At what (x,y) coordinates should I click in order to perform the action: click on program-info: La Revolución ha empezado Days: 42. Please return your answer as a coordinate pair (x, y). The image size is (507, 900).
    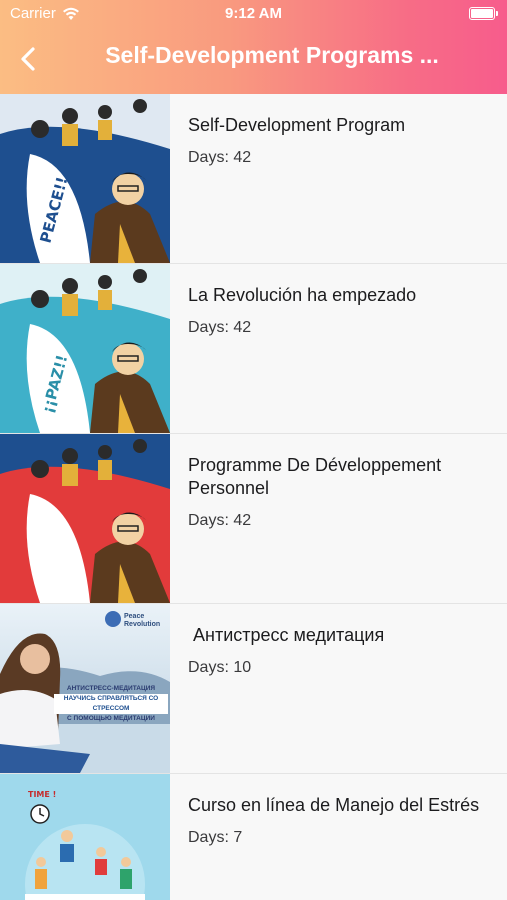
    Looking at the image, I should click on (339, 310).